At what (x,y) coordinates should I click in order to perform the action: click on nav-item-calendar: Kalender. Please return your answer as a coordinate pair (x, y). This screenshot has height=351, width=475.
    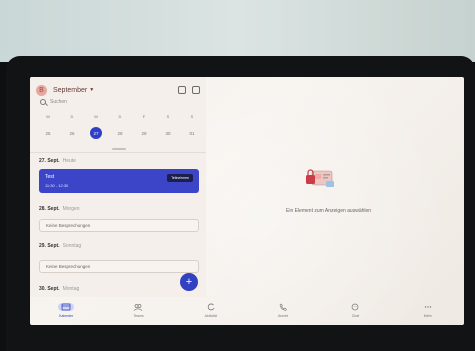
    Looking at the image, I should click on (66, 310).